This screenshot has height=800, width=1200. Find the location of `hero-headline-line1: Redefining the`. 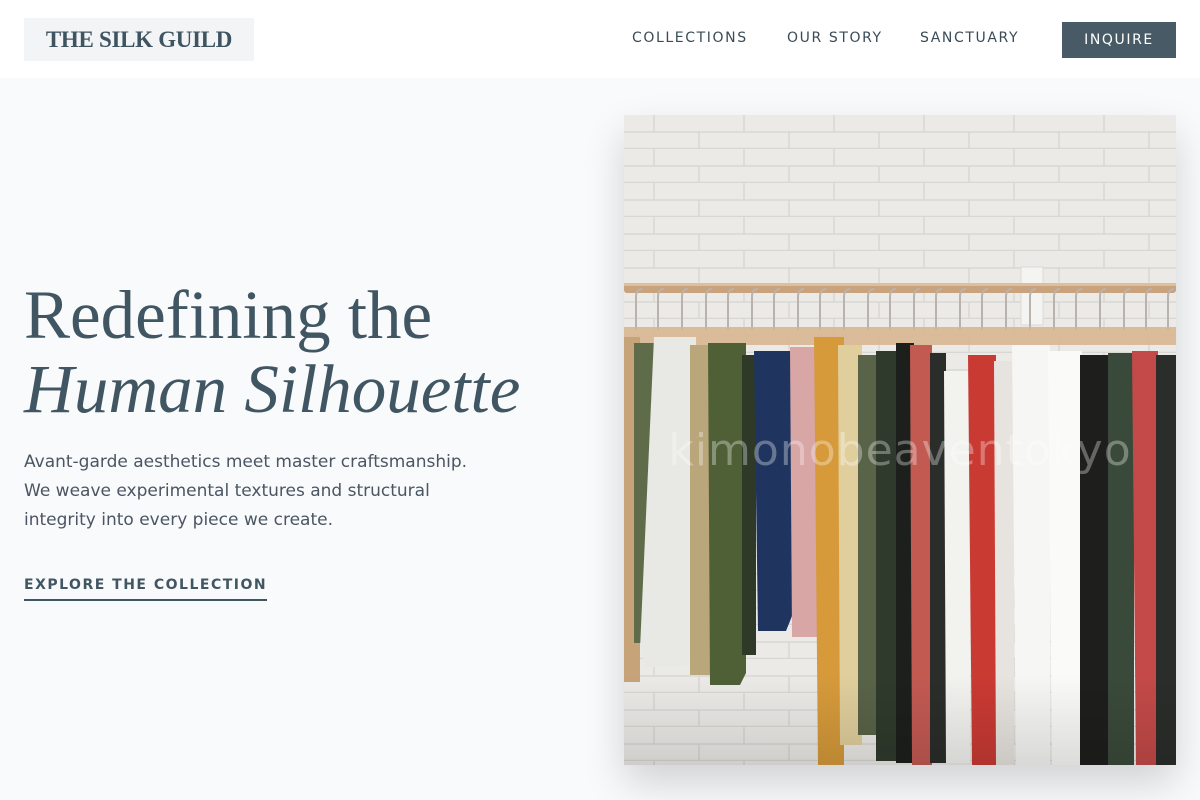

hero-headline-line1: Redefining the is located at coordinates (228, 315).